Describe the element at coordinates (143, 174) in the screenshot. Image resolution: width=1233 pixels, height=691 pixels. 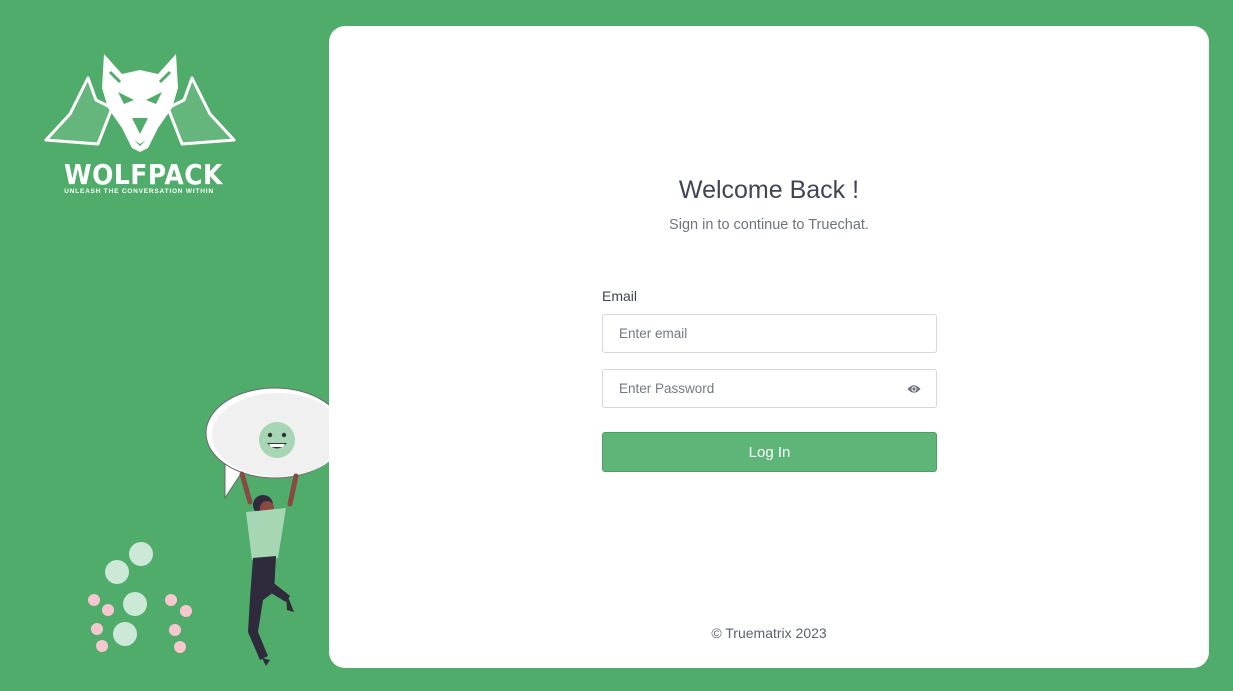
I see `brand-name: WOLFPACK` at that location.